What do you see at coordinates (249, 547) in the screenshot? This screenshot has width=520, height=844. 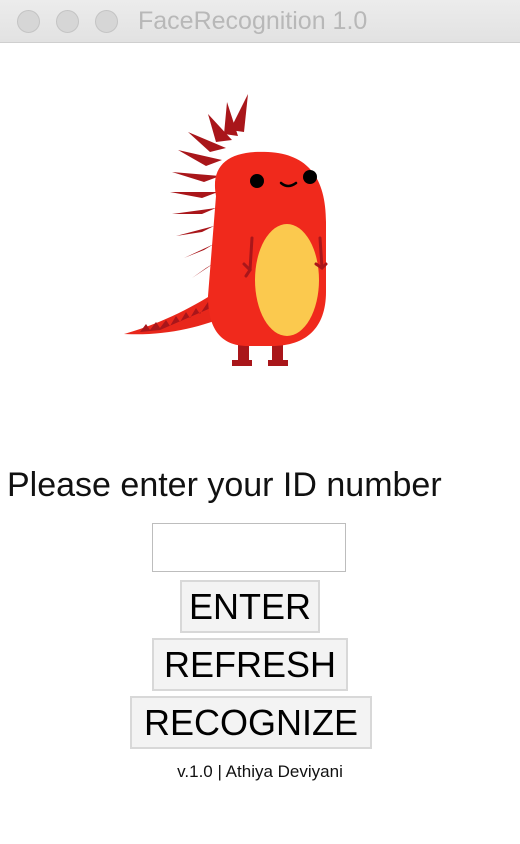 I see `id-number-input` at bounding box center [249, 547].